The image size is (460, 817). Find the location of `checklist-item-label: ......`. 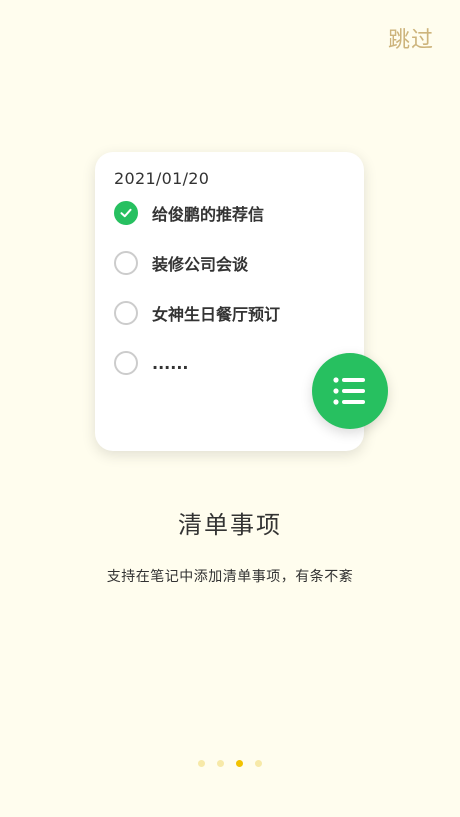

checklist-item-label: ...... is located at coordinates (170, 363).